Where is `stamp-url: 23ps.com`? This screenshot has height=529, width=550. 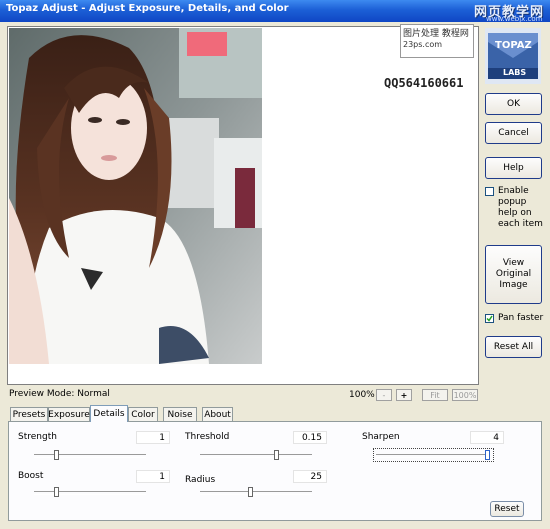
stamp-url: 23ps.com is located at coordinates (423, 44).